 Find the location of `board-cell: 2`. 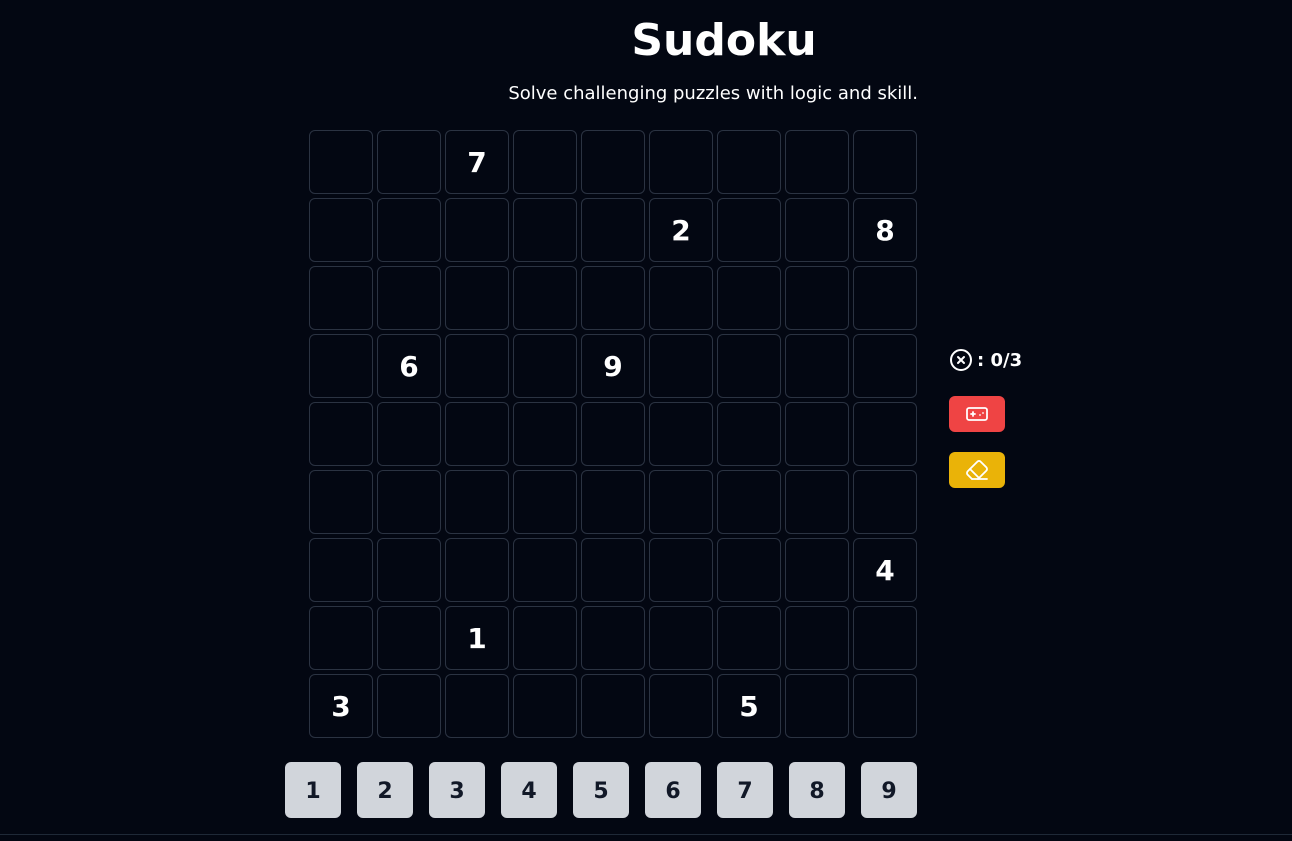

board-cell: 2 is located at coordinates (681, 230).